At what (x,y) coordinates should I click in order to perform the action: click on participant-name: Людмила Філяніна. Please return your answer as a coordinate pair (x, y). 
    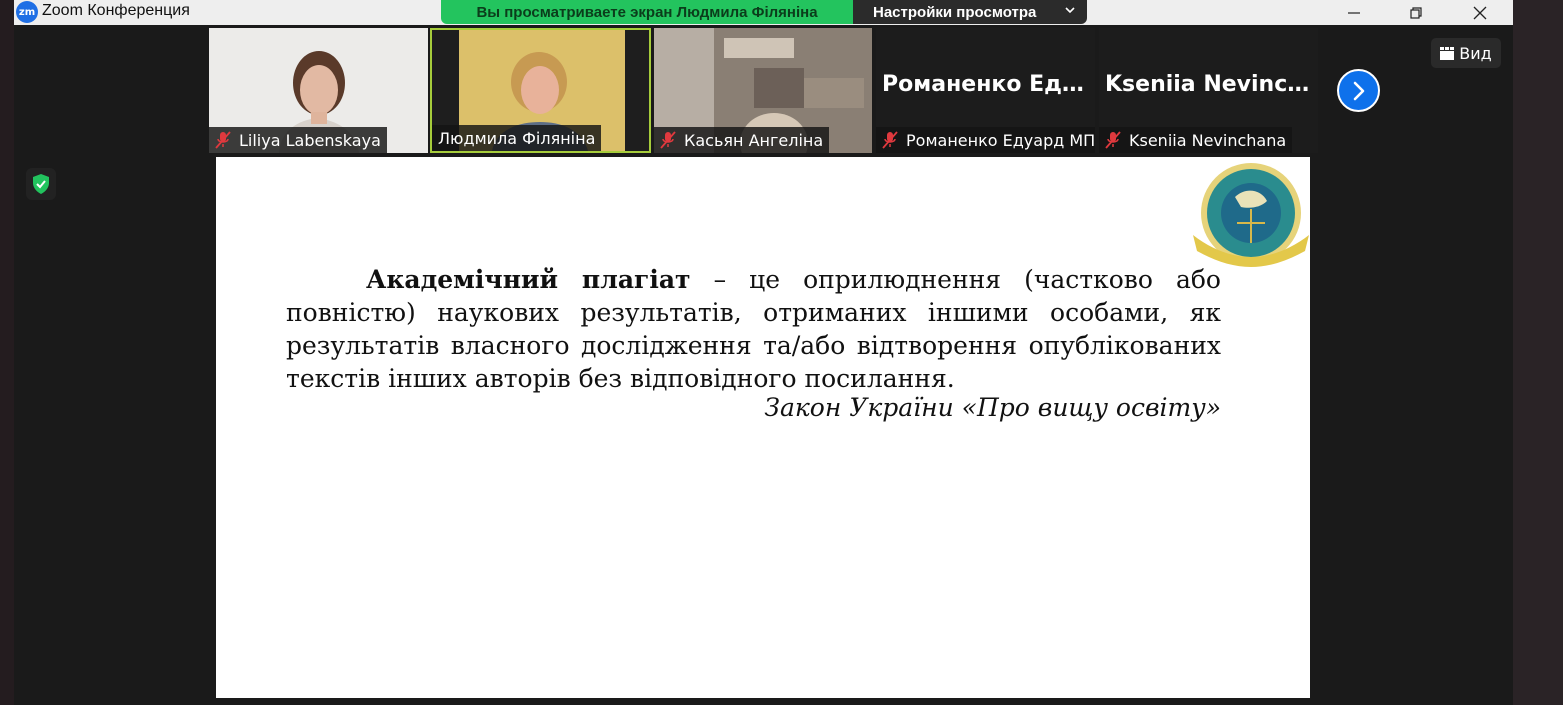
    Looking at the image, I should click on (517, 138).